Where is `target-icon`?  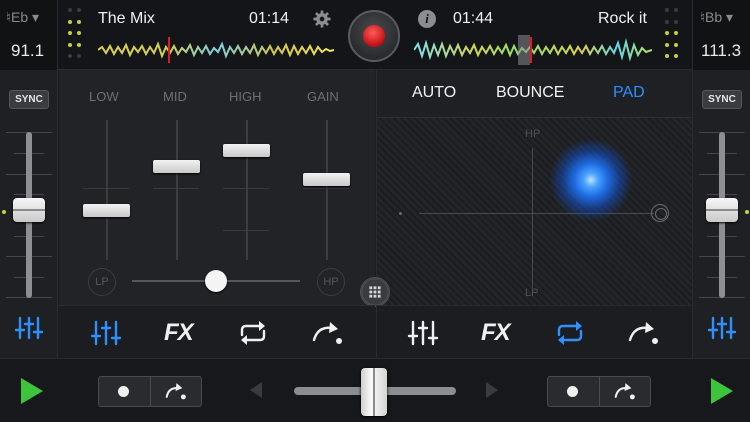 target-icon is located at coordinates (660, 213).